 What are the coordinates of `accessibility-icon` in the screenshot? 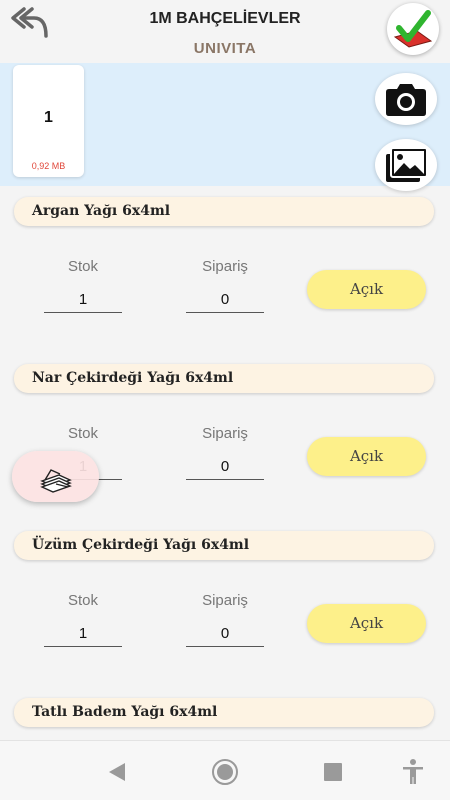 It's located at (413, 771).